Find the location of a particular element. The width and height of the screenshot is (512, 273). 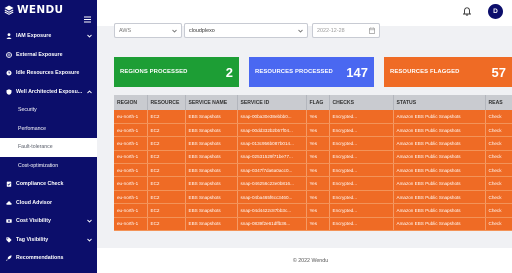

sidebar-subitem-security: Security is located at coordinates (48, 110).